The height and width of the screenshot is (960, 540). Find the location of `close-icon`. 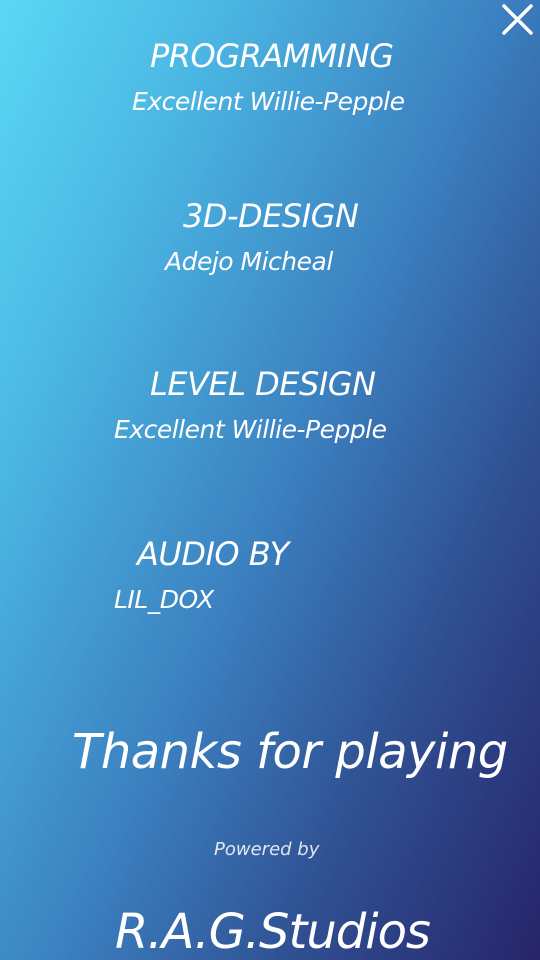

close-icon is located at coordinates (517, 19).